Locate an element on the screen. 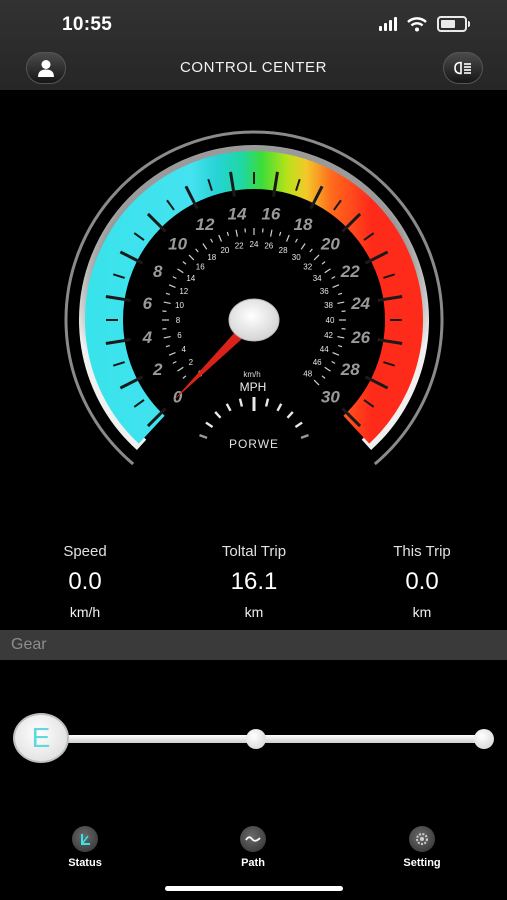 The image size is (507, 900). status-icon is located at coordinates (85, 839).